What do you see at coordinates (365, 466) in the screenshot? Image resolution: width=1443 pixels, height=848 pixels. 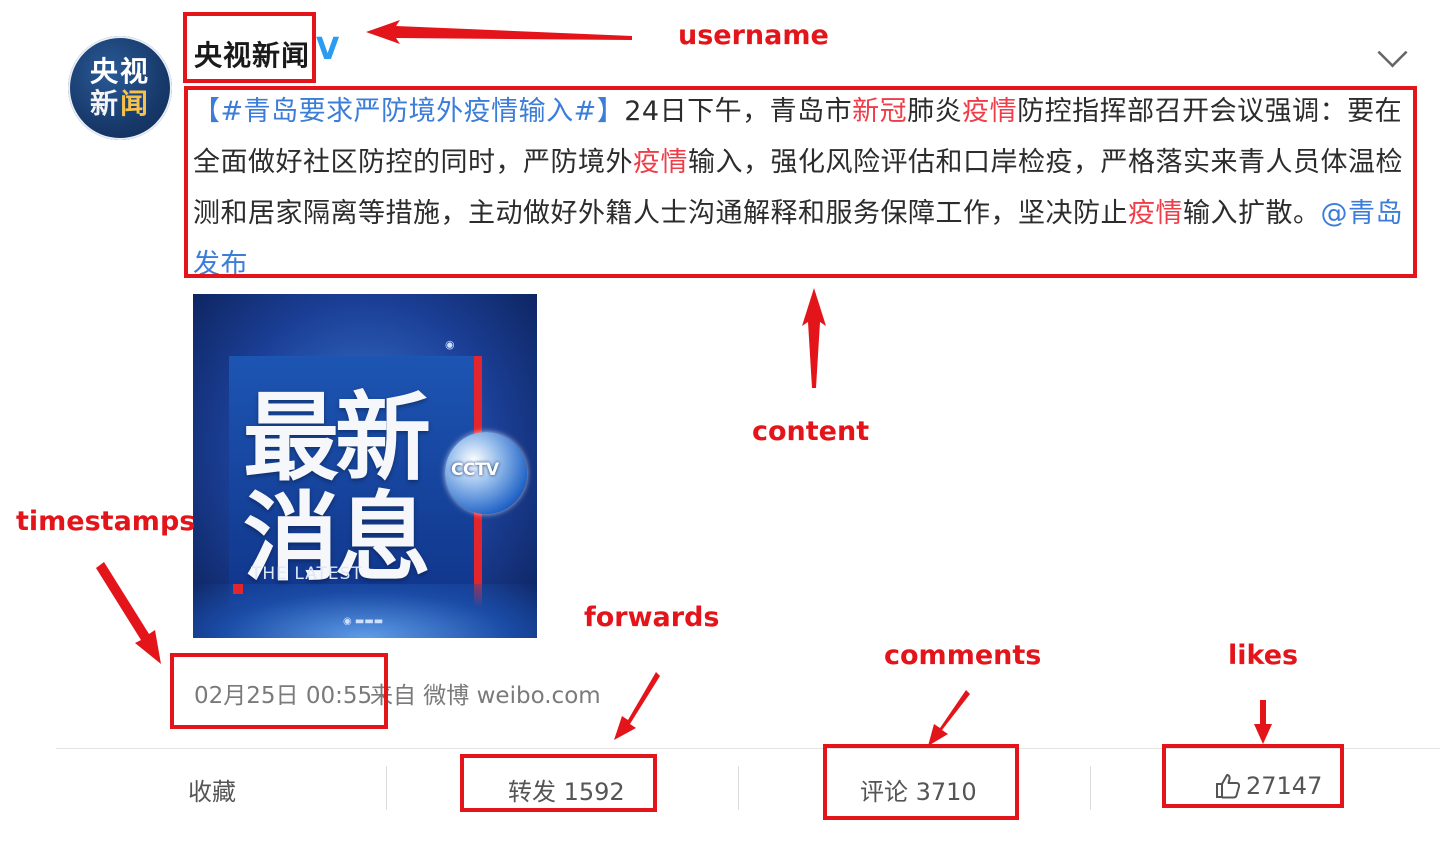 I see `post-image: ◉ 最新 消息 CCTV THE LATEST ◉ ▬▬▬` at bounding box center [365, 466].